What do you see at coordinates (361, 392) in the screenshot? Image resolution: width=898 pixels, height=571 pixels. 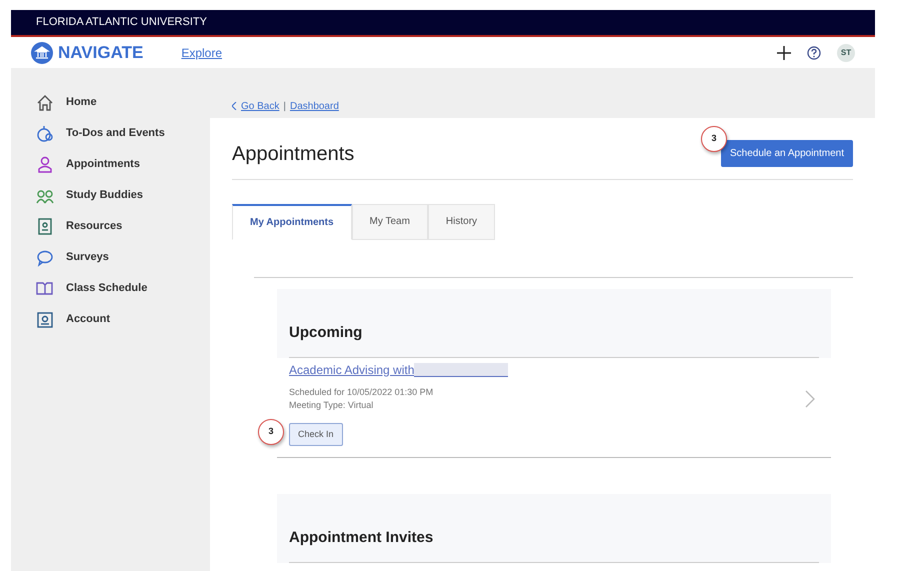 I see `scheduled-time: Scheduled for 10/05/2022 01:30 PM` at bounding box center [361, 392].